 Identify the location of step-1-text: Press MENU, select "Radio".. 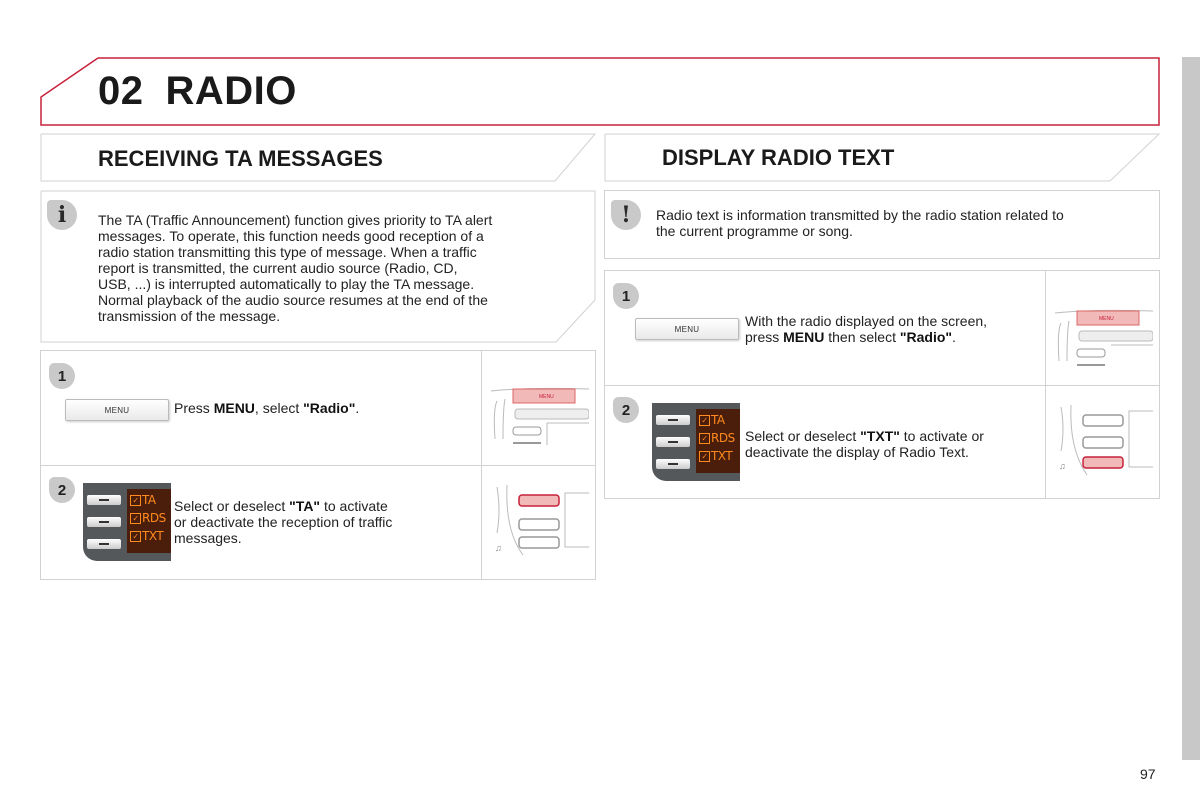
(266, 408).